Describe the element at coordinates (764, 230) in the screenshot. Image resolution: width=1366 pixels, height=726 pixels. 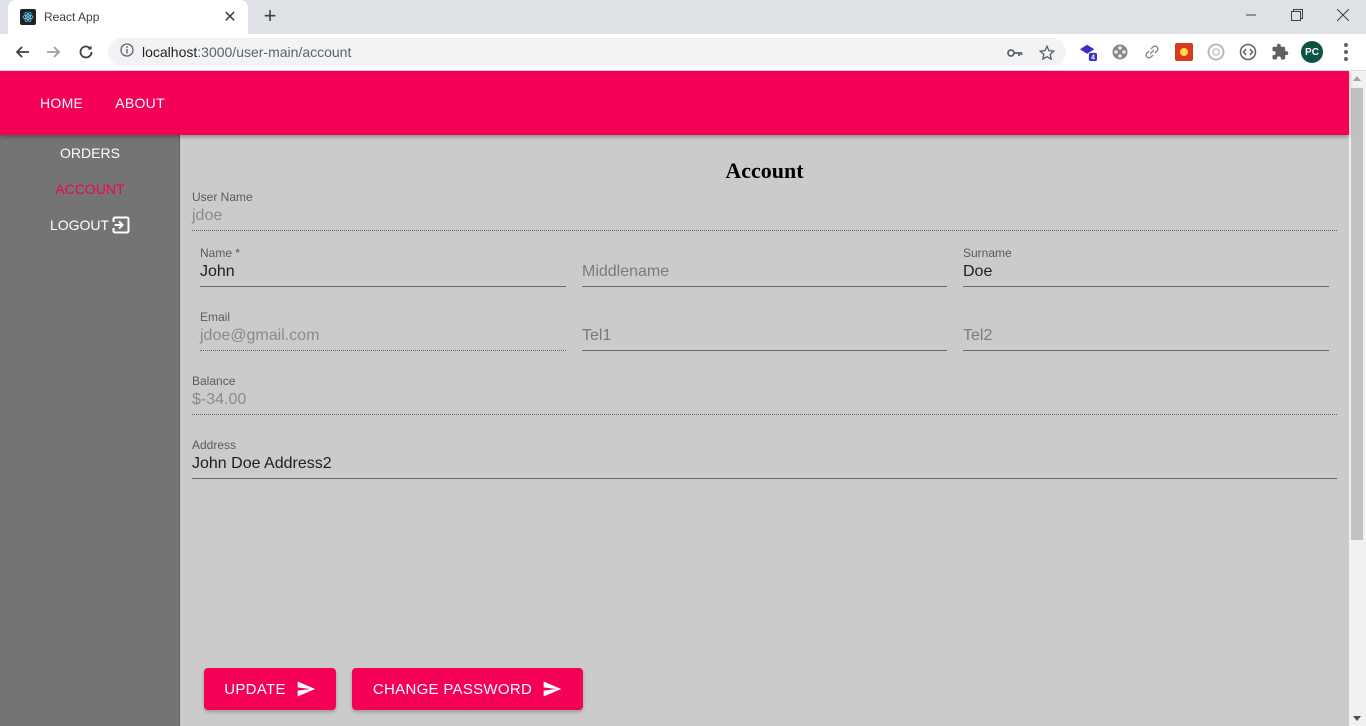
I see `username-underline` at that location.